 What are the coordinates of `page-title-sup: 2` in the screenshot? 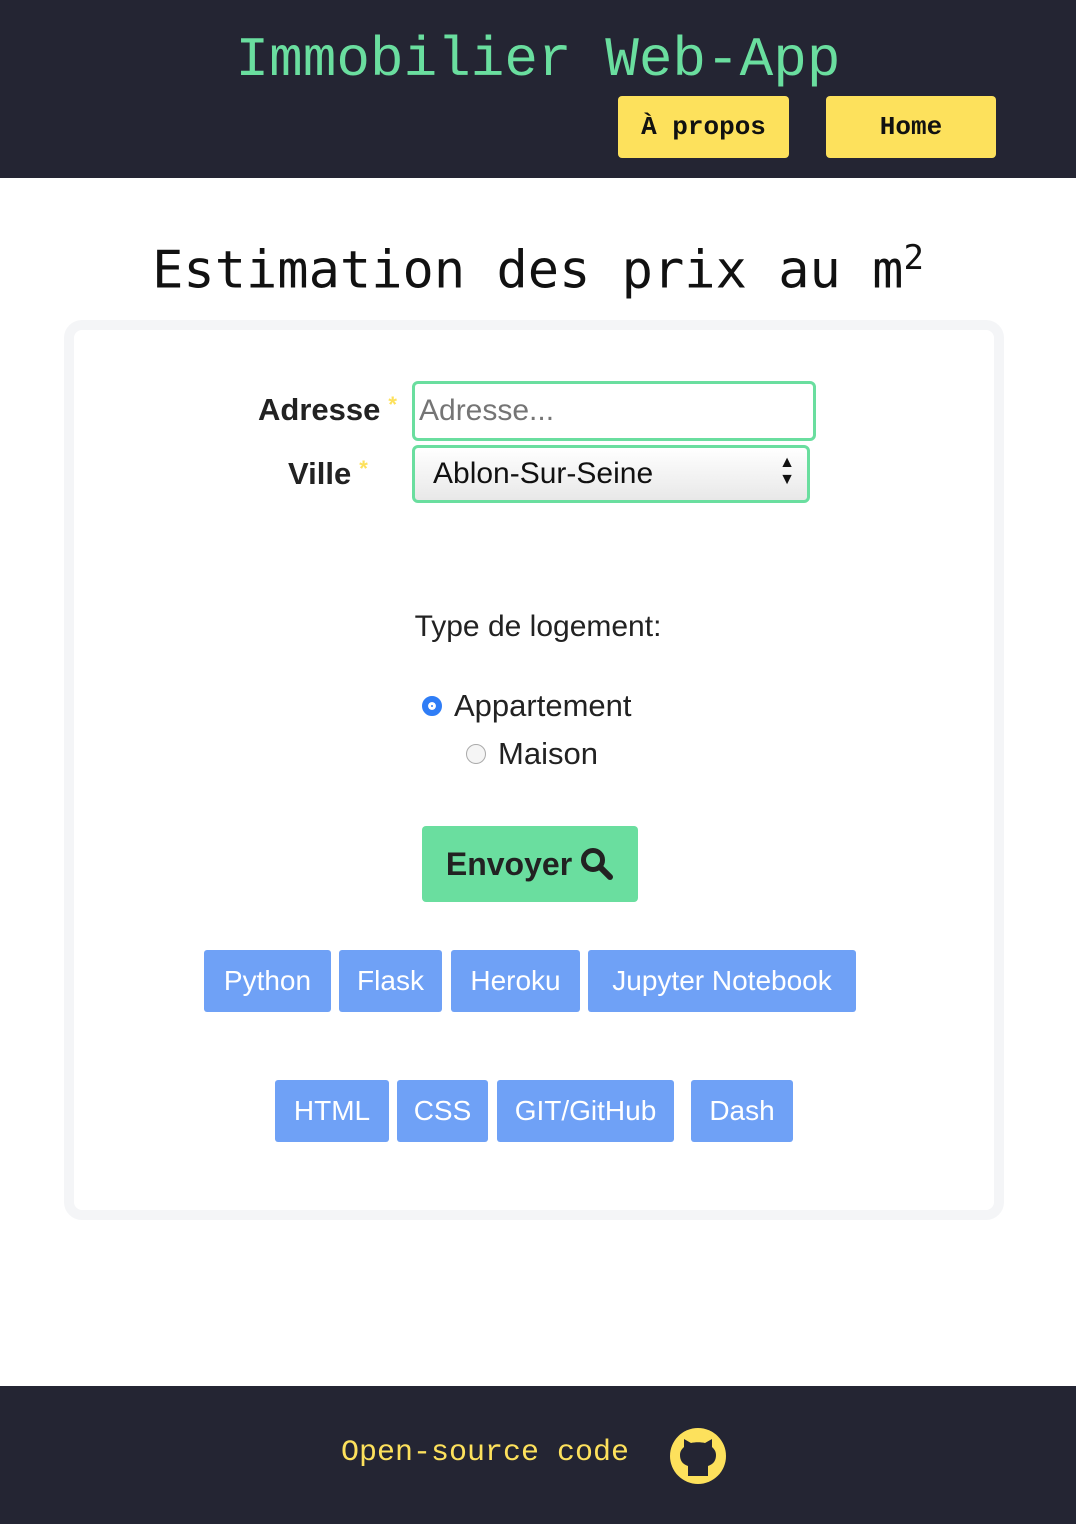 It's located at (913, 258).